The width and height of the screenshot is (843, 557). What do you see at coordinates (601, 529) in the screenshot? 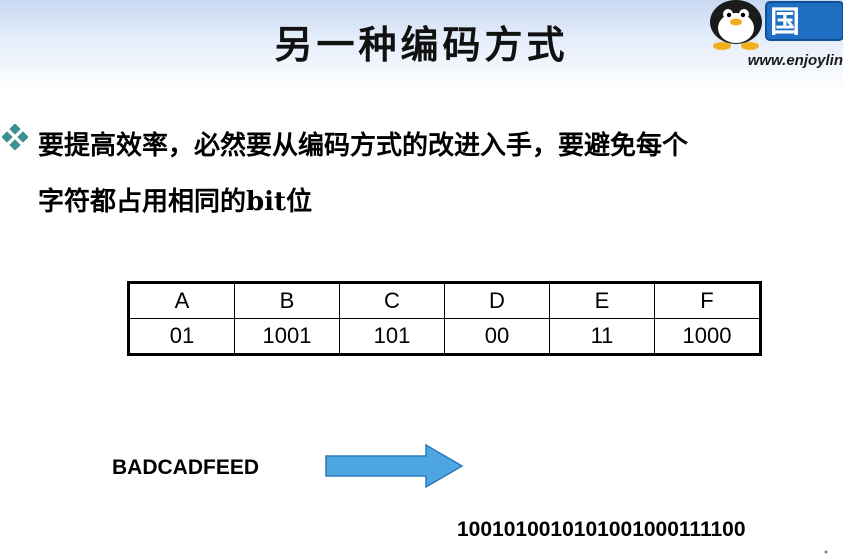
I see `example-output-text: 1001010010101001000111100` at bounding box center [601, 529].